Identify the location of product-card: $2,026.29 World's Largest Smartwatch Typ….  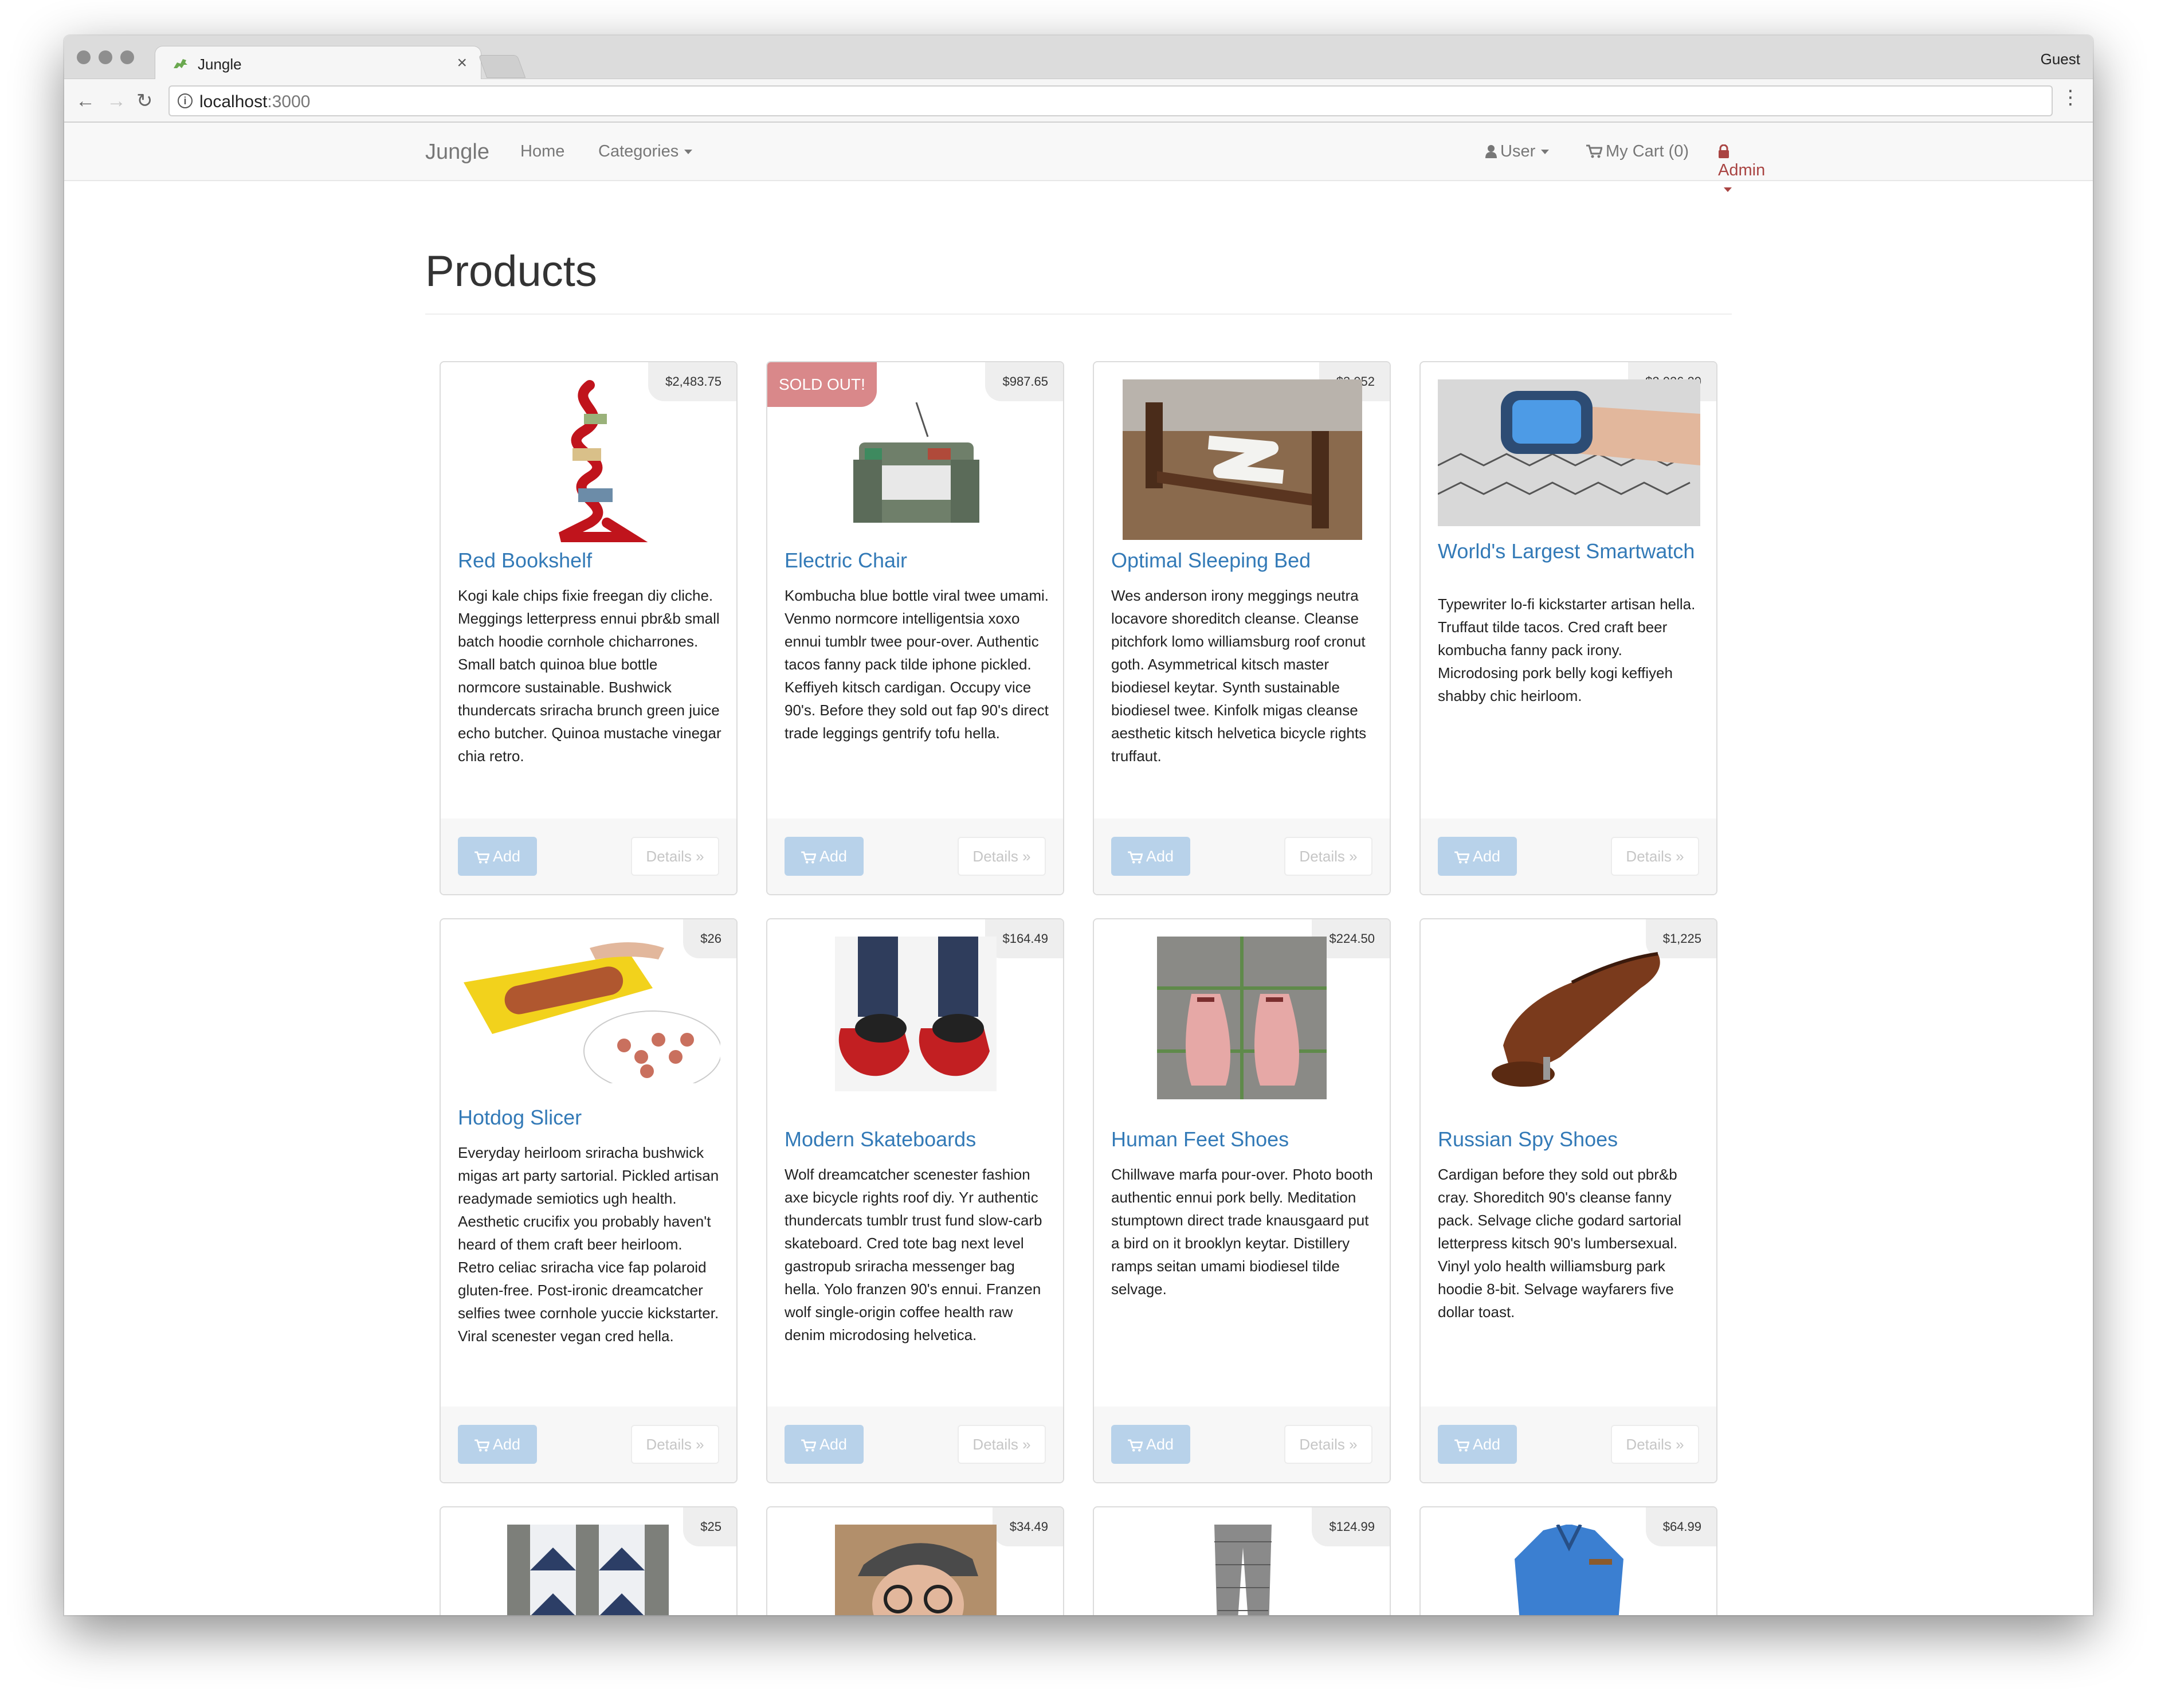
(1568, 628).